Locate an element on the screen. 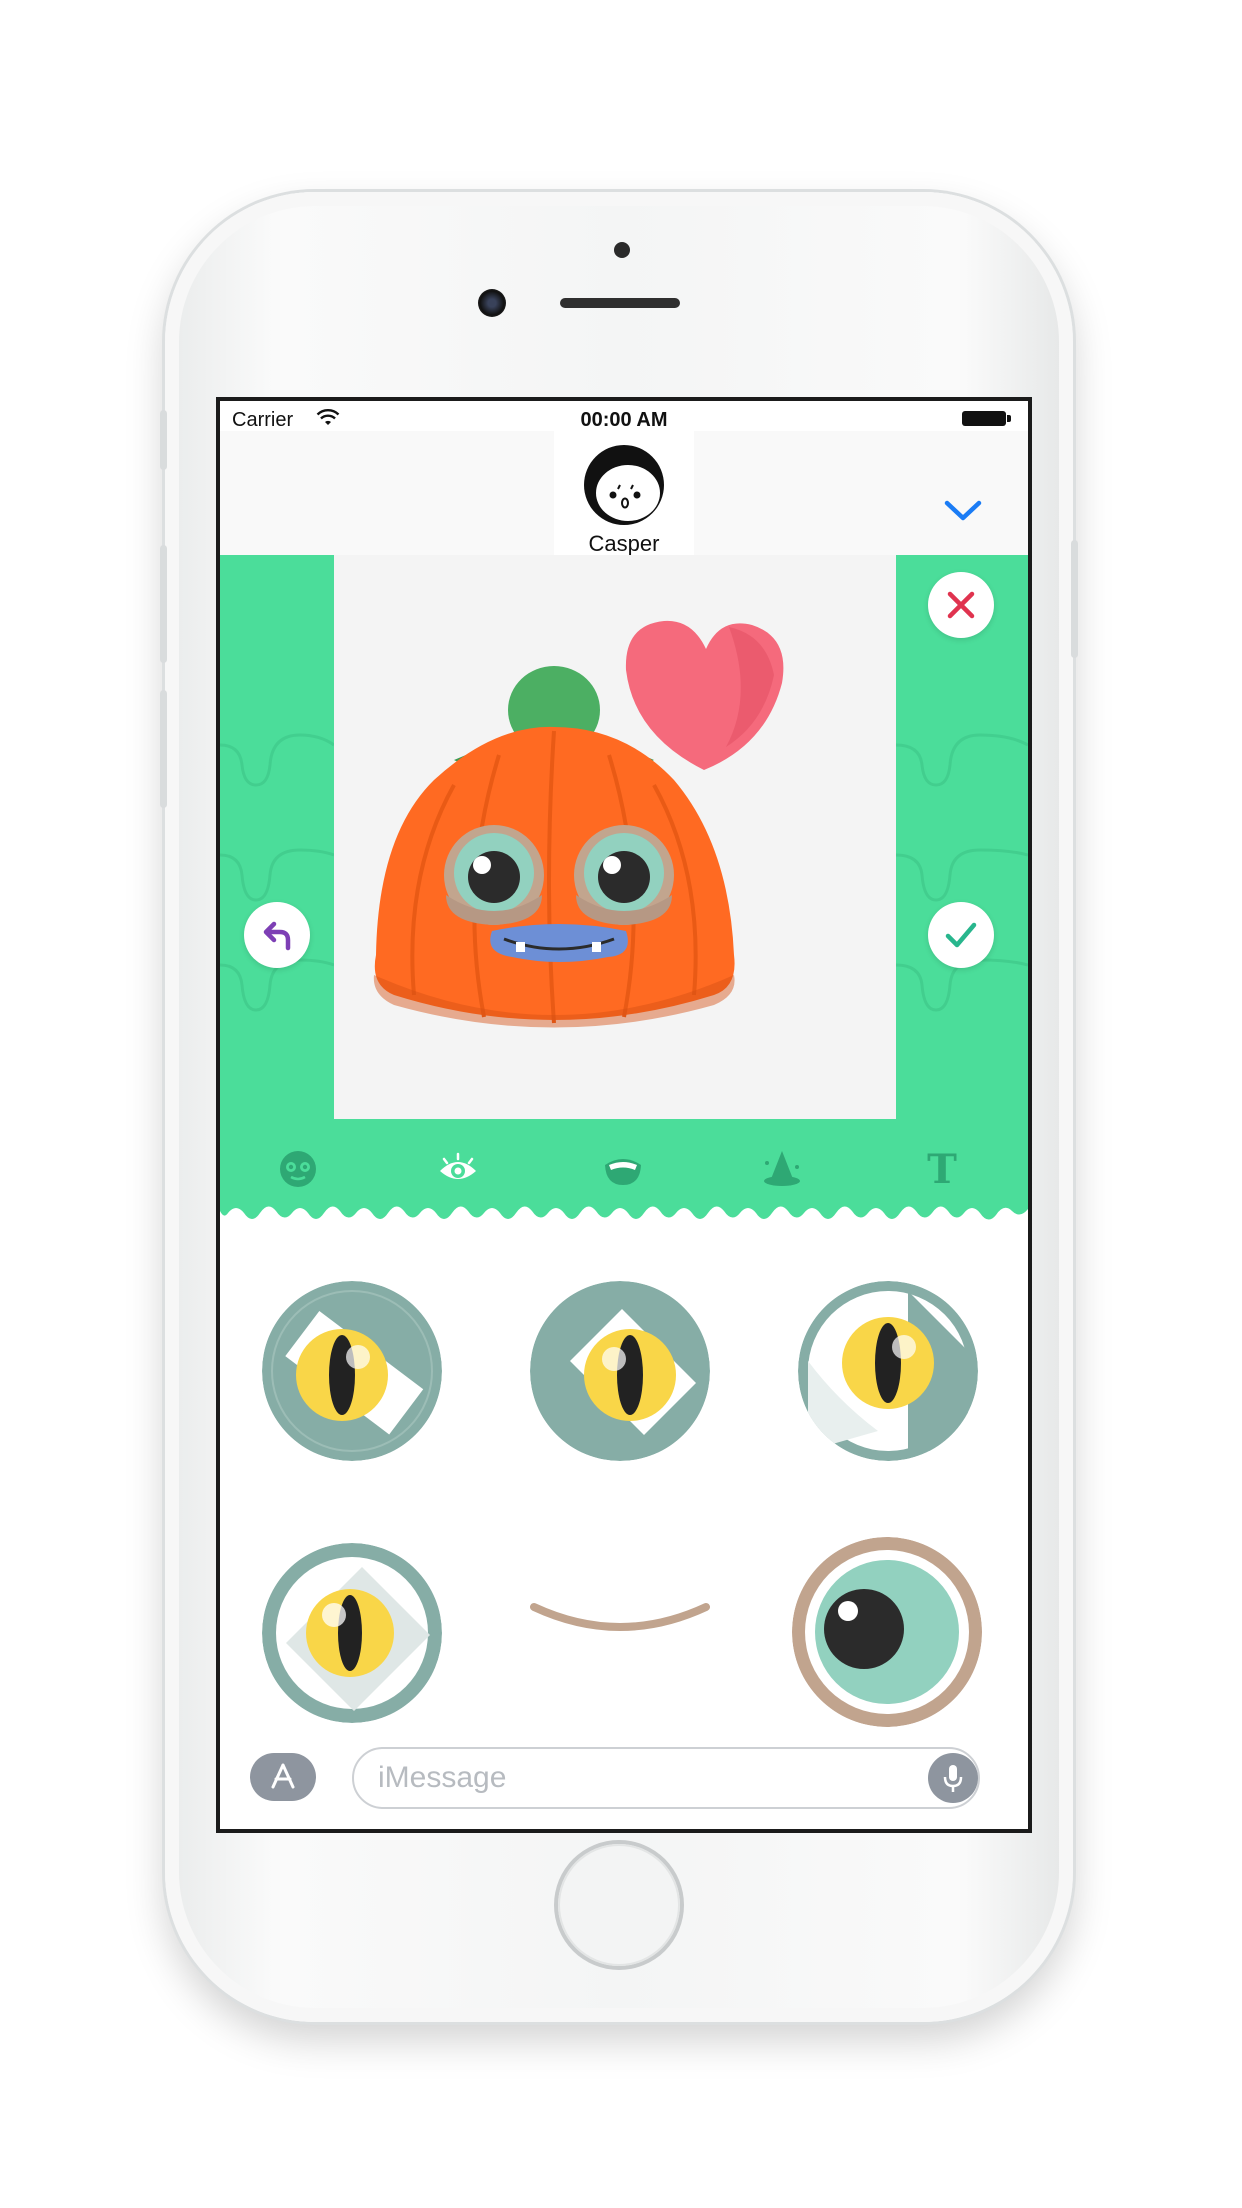  right-eye is located at coordinates (624, 875).